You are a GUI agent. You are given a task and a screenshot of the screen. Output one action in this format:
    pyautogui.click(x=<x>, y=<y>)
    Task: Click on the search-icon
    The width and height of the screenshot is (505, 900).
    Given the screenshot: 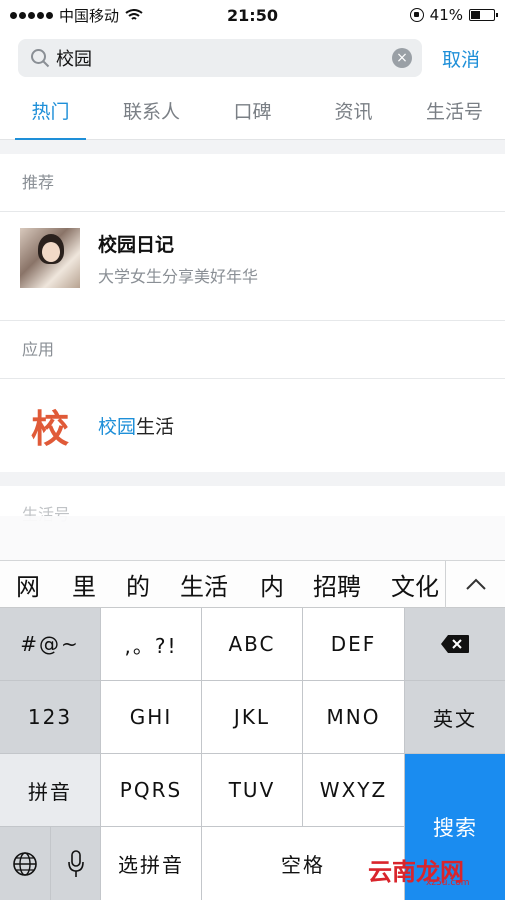 What is the action you would take?
    pyautogui.click(x=40, y=58)
    